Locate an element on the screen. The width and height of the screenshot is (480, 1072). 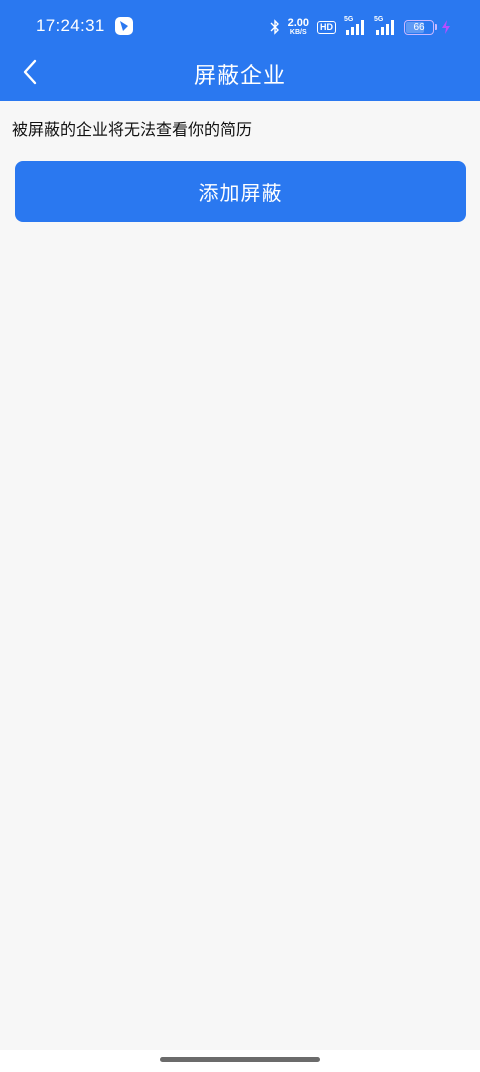
bluetooth-icon is located at coordinates (274, 27).